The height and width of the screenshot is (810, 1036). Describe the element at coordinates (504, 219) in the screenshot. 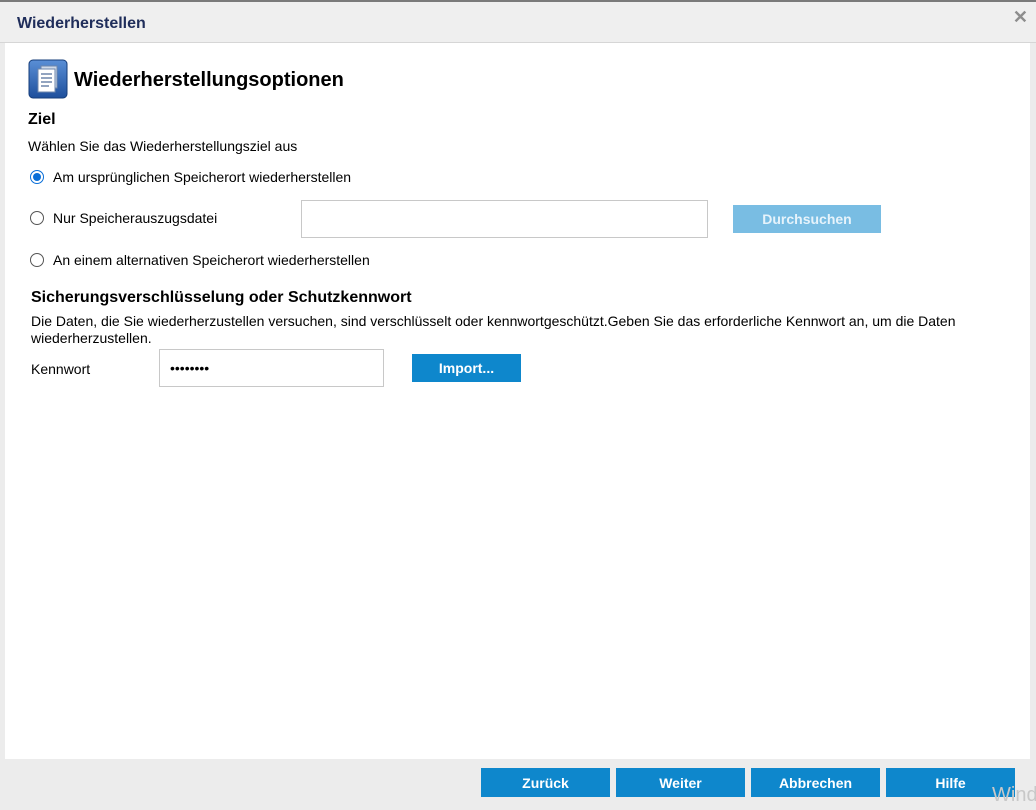

I see `dump-file-path-input` at that location.